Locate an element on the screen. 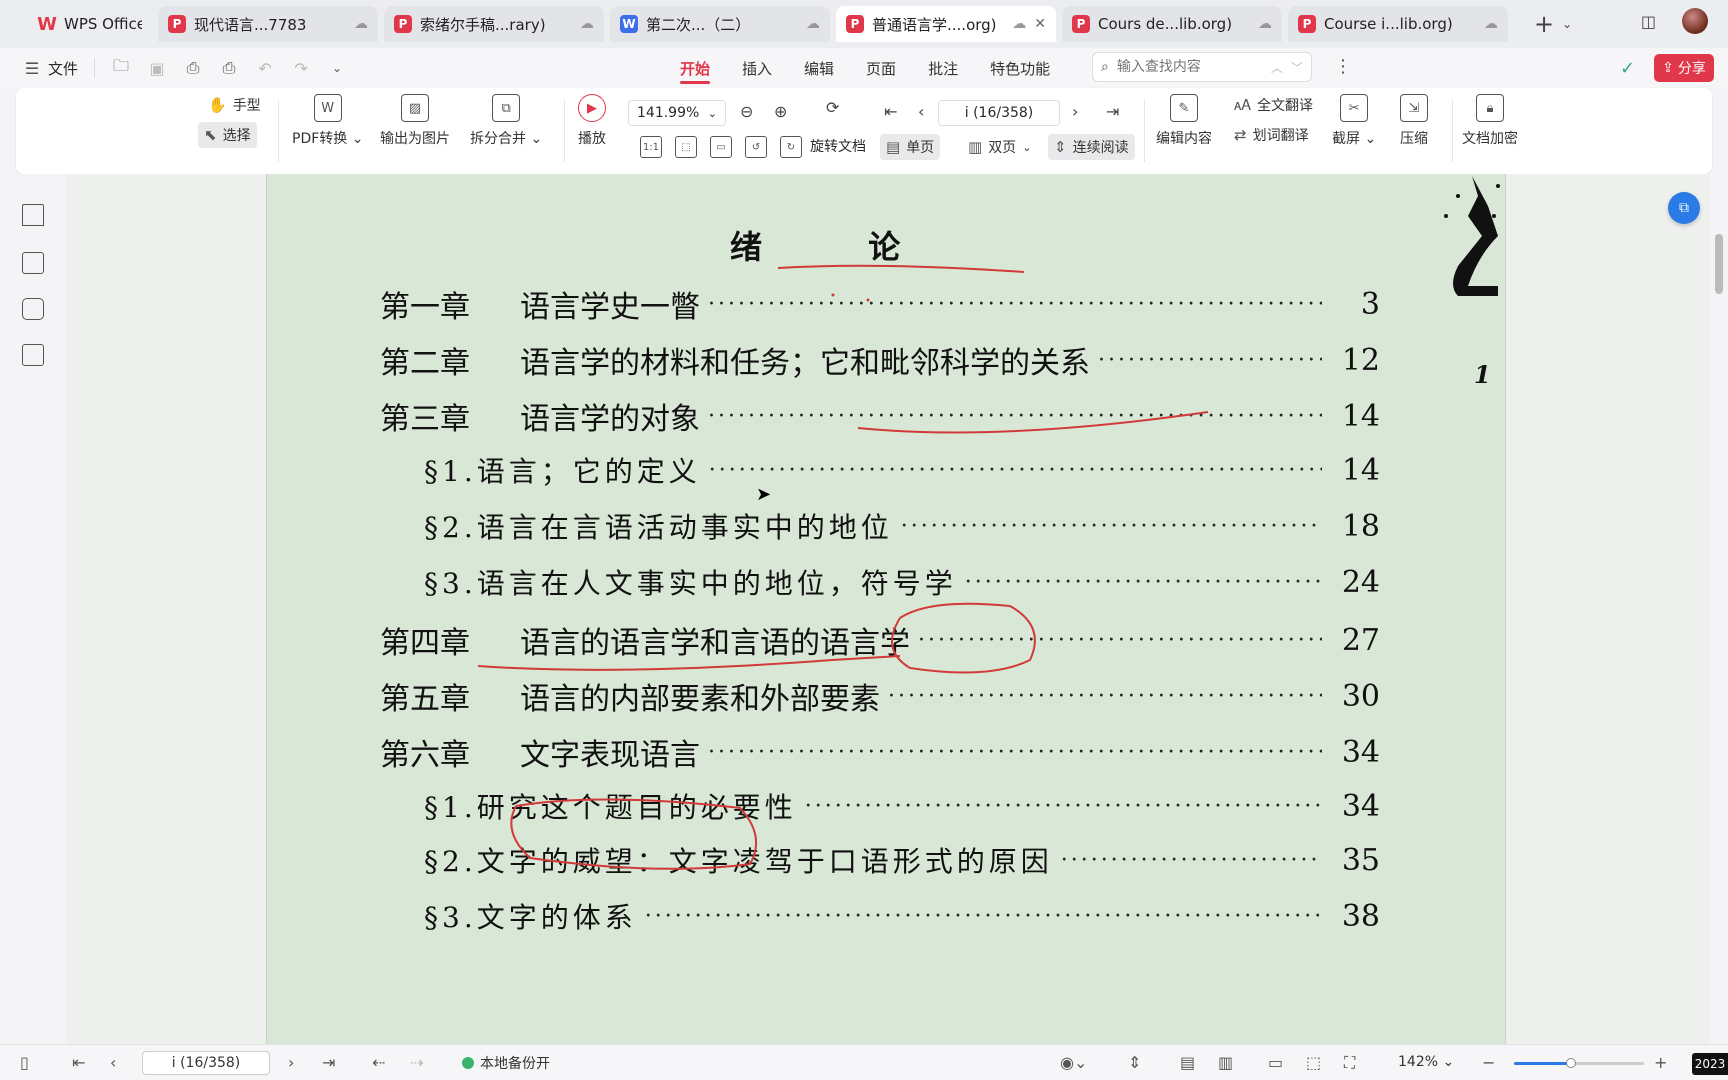 This screenshot has height=1080, width=1728. compress-button: ⇲ 压缩 is located at coordinates (1414, 121).